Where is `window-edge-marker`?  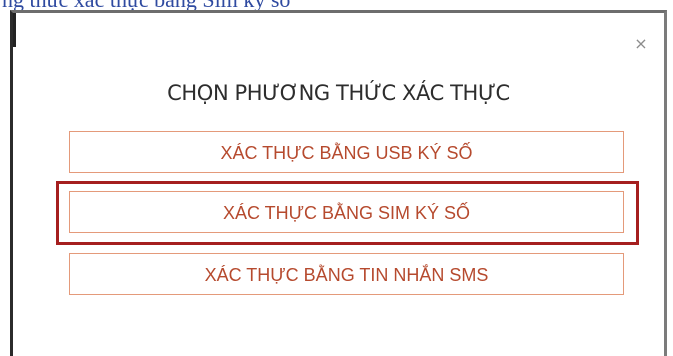
window-edge-marker is located at coordinates (14, 30).